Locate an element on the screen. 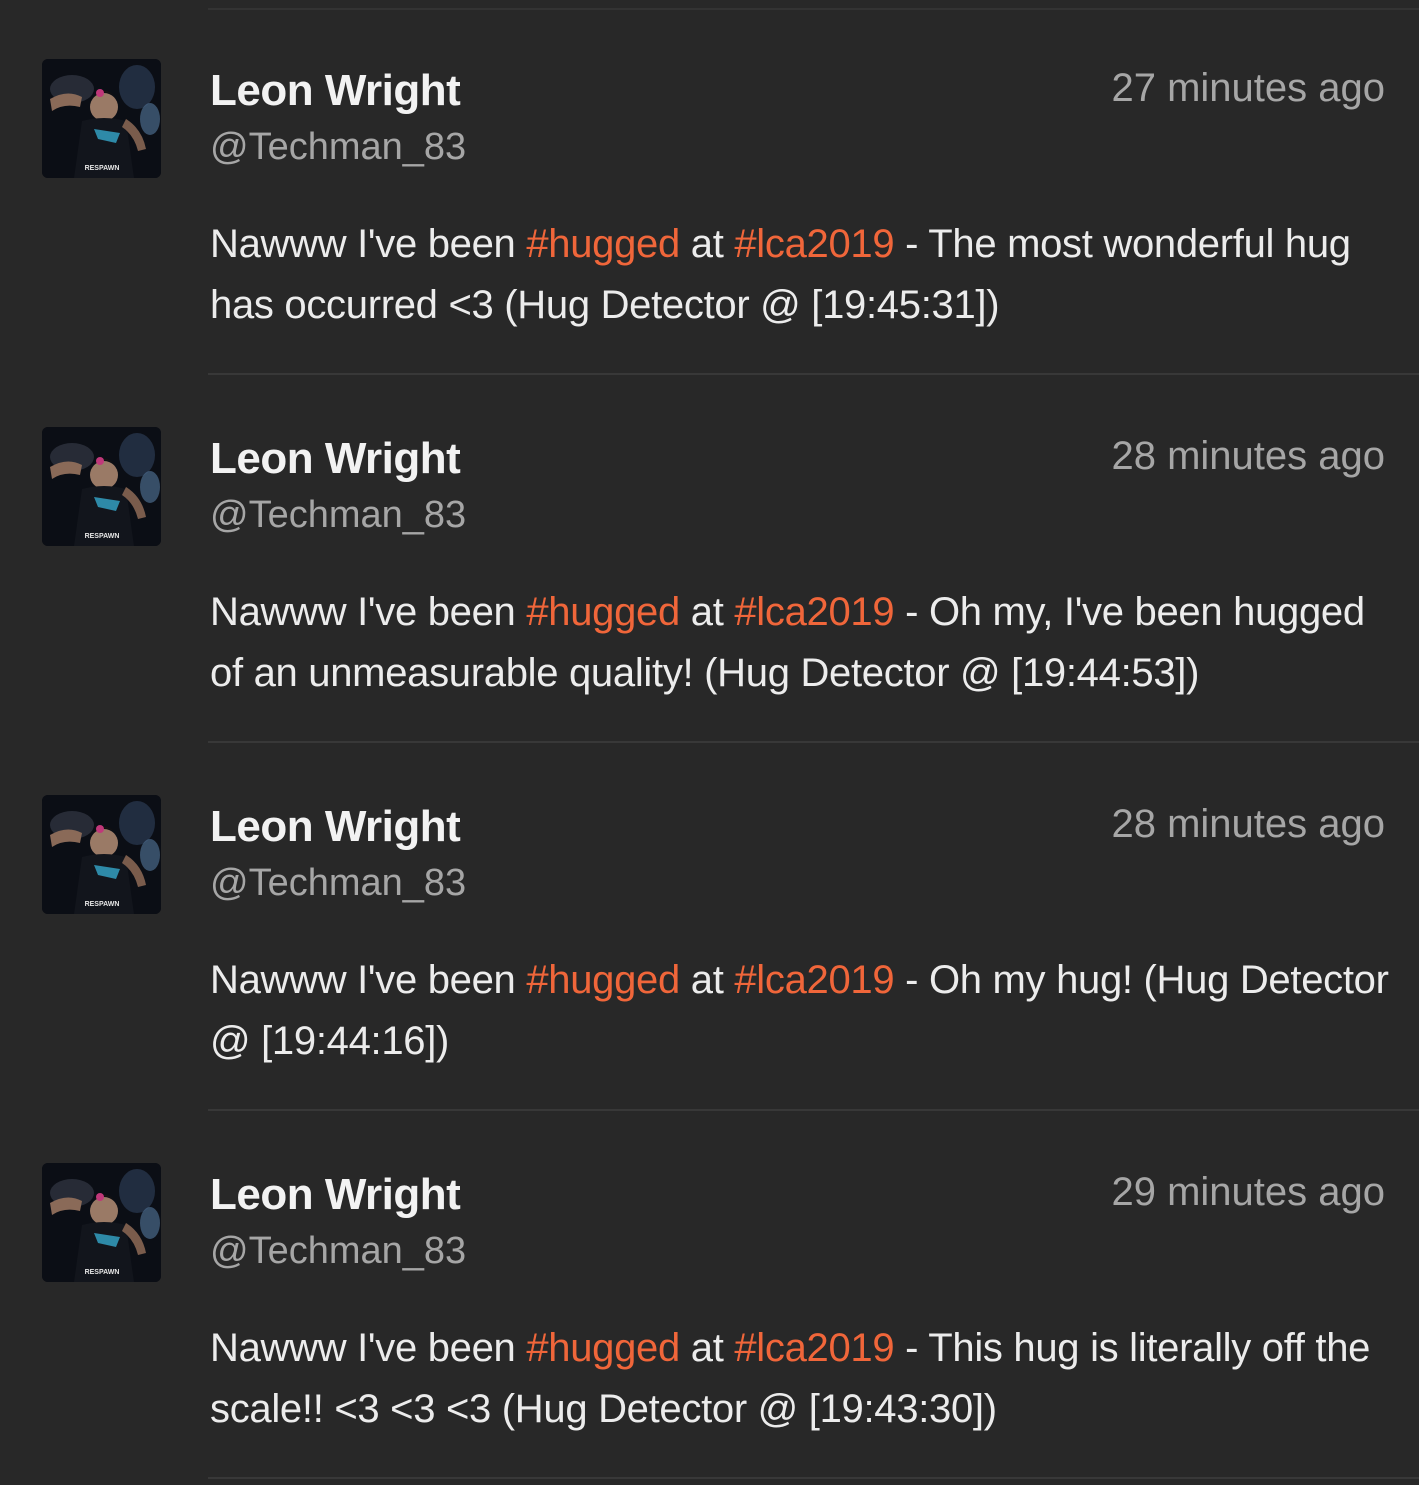 The height and width of the screenshot is (1485, 1419). timestamp: 29 minutes ago is located at coordinates (1248, 1192).